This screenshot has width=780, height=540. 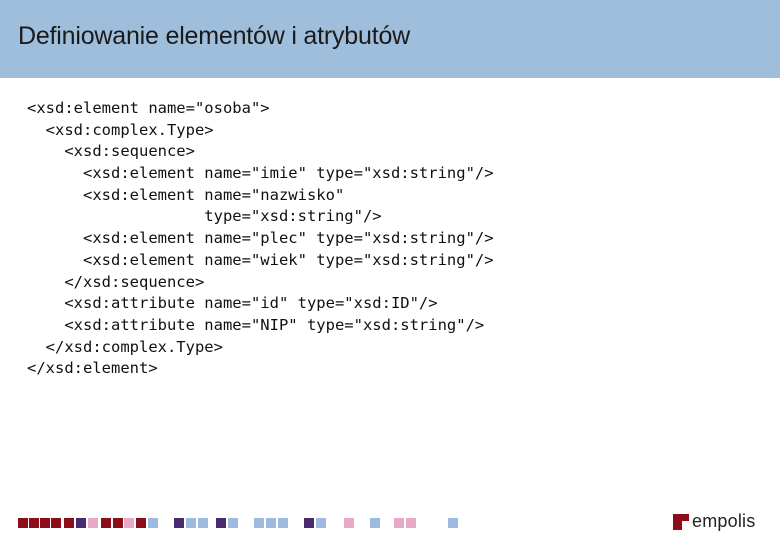 I want to click on code-line: </xsd:element>, so click(x=92, y=368).